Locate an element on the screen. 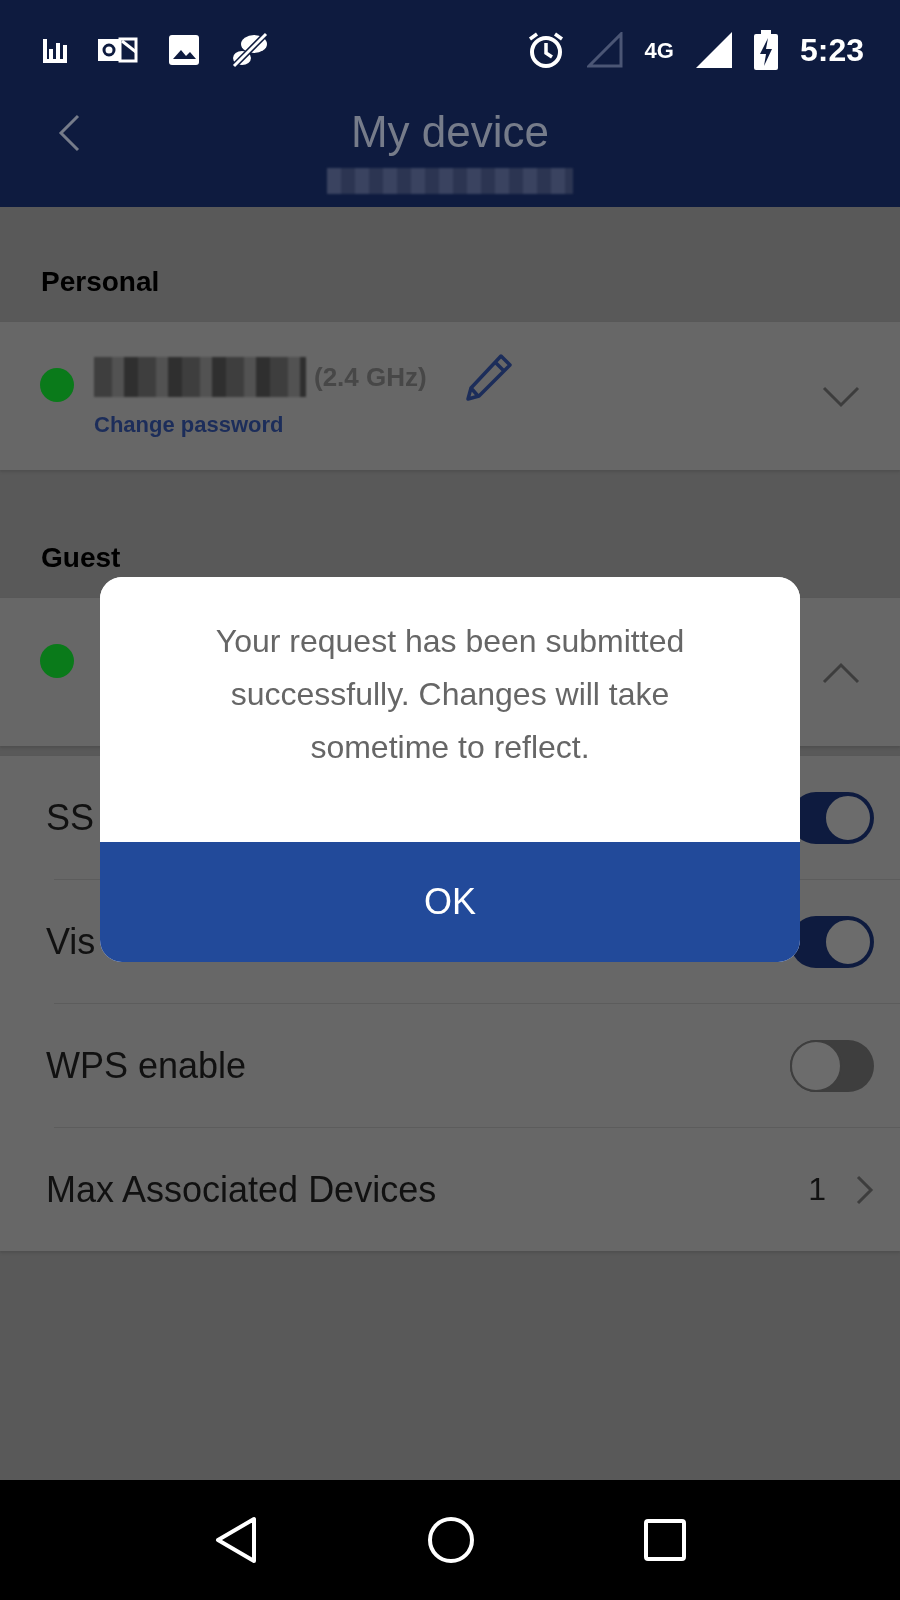  section-heading: Guest is located at coordinates (81, 558).